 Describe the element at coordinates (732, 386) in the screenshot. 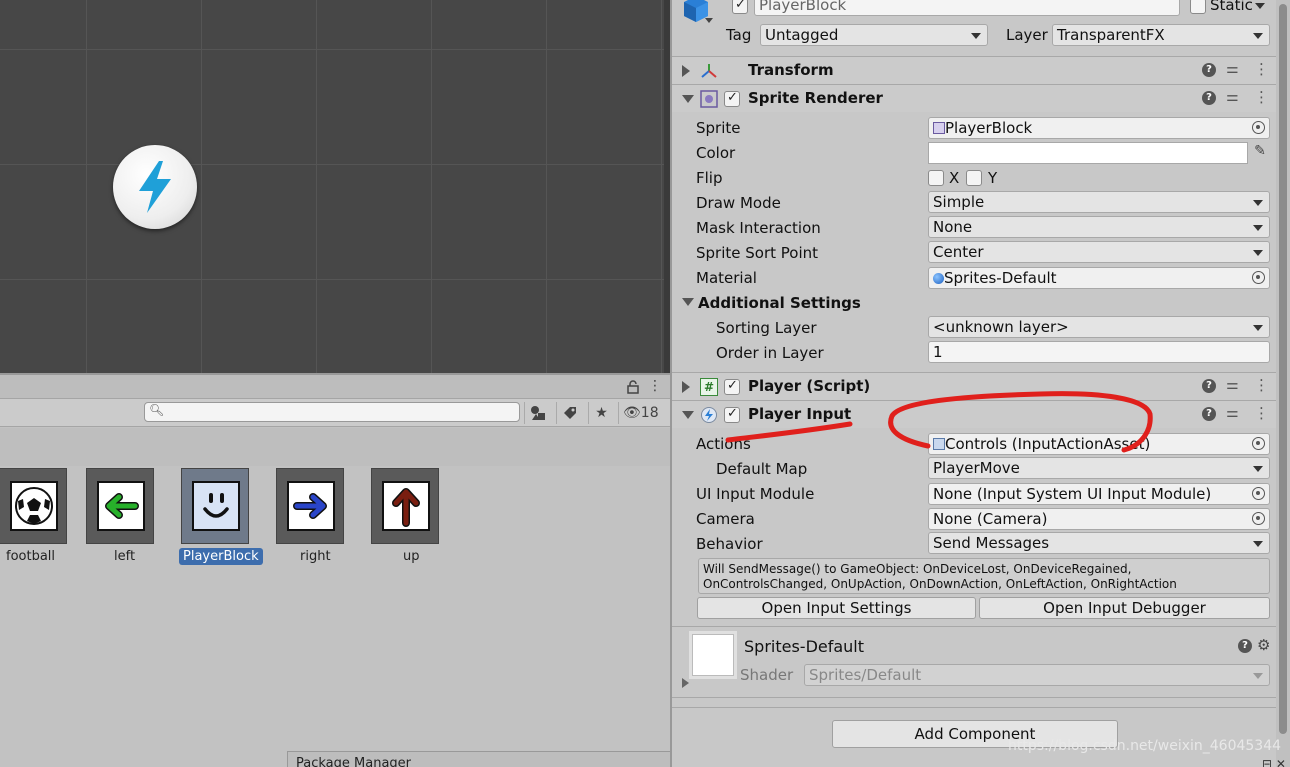

I see `player-script-enabled-checkbox` at that location.